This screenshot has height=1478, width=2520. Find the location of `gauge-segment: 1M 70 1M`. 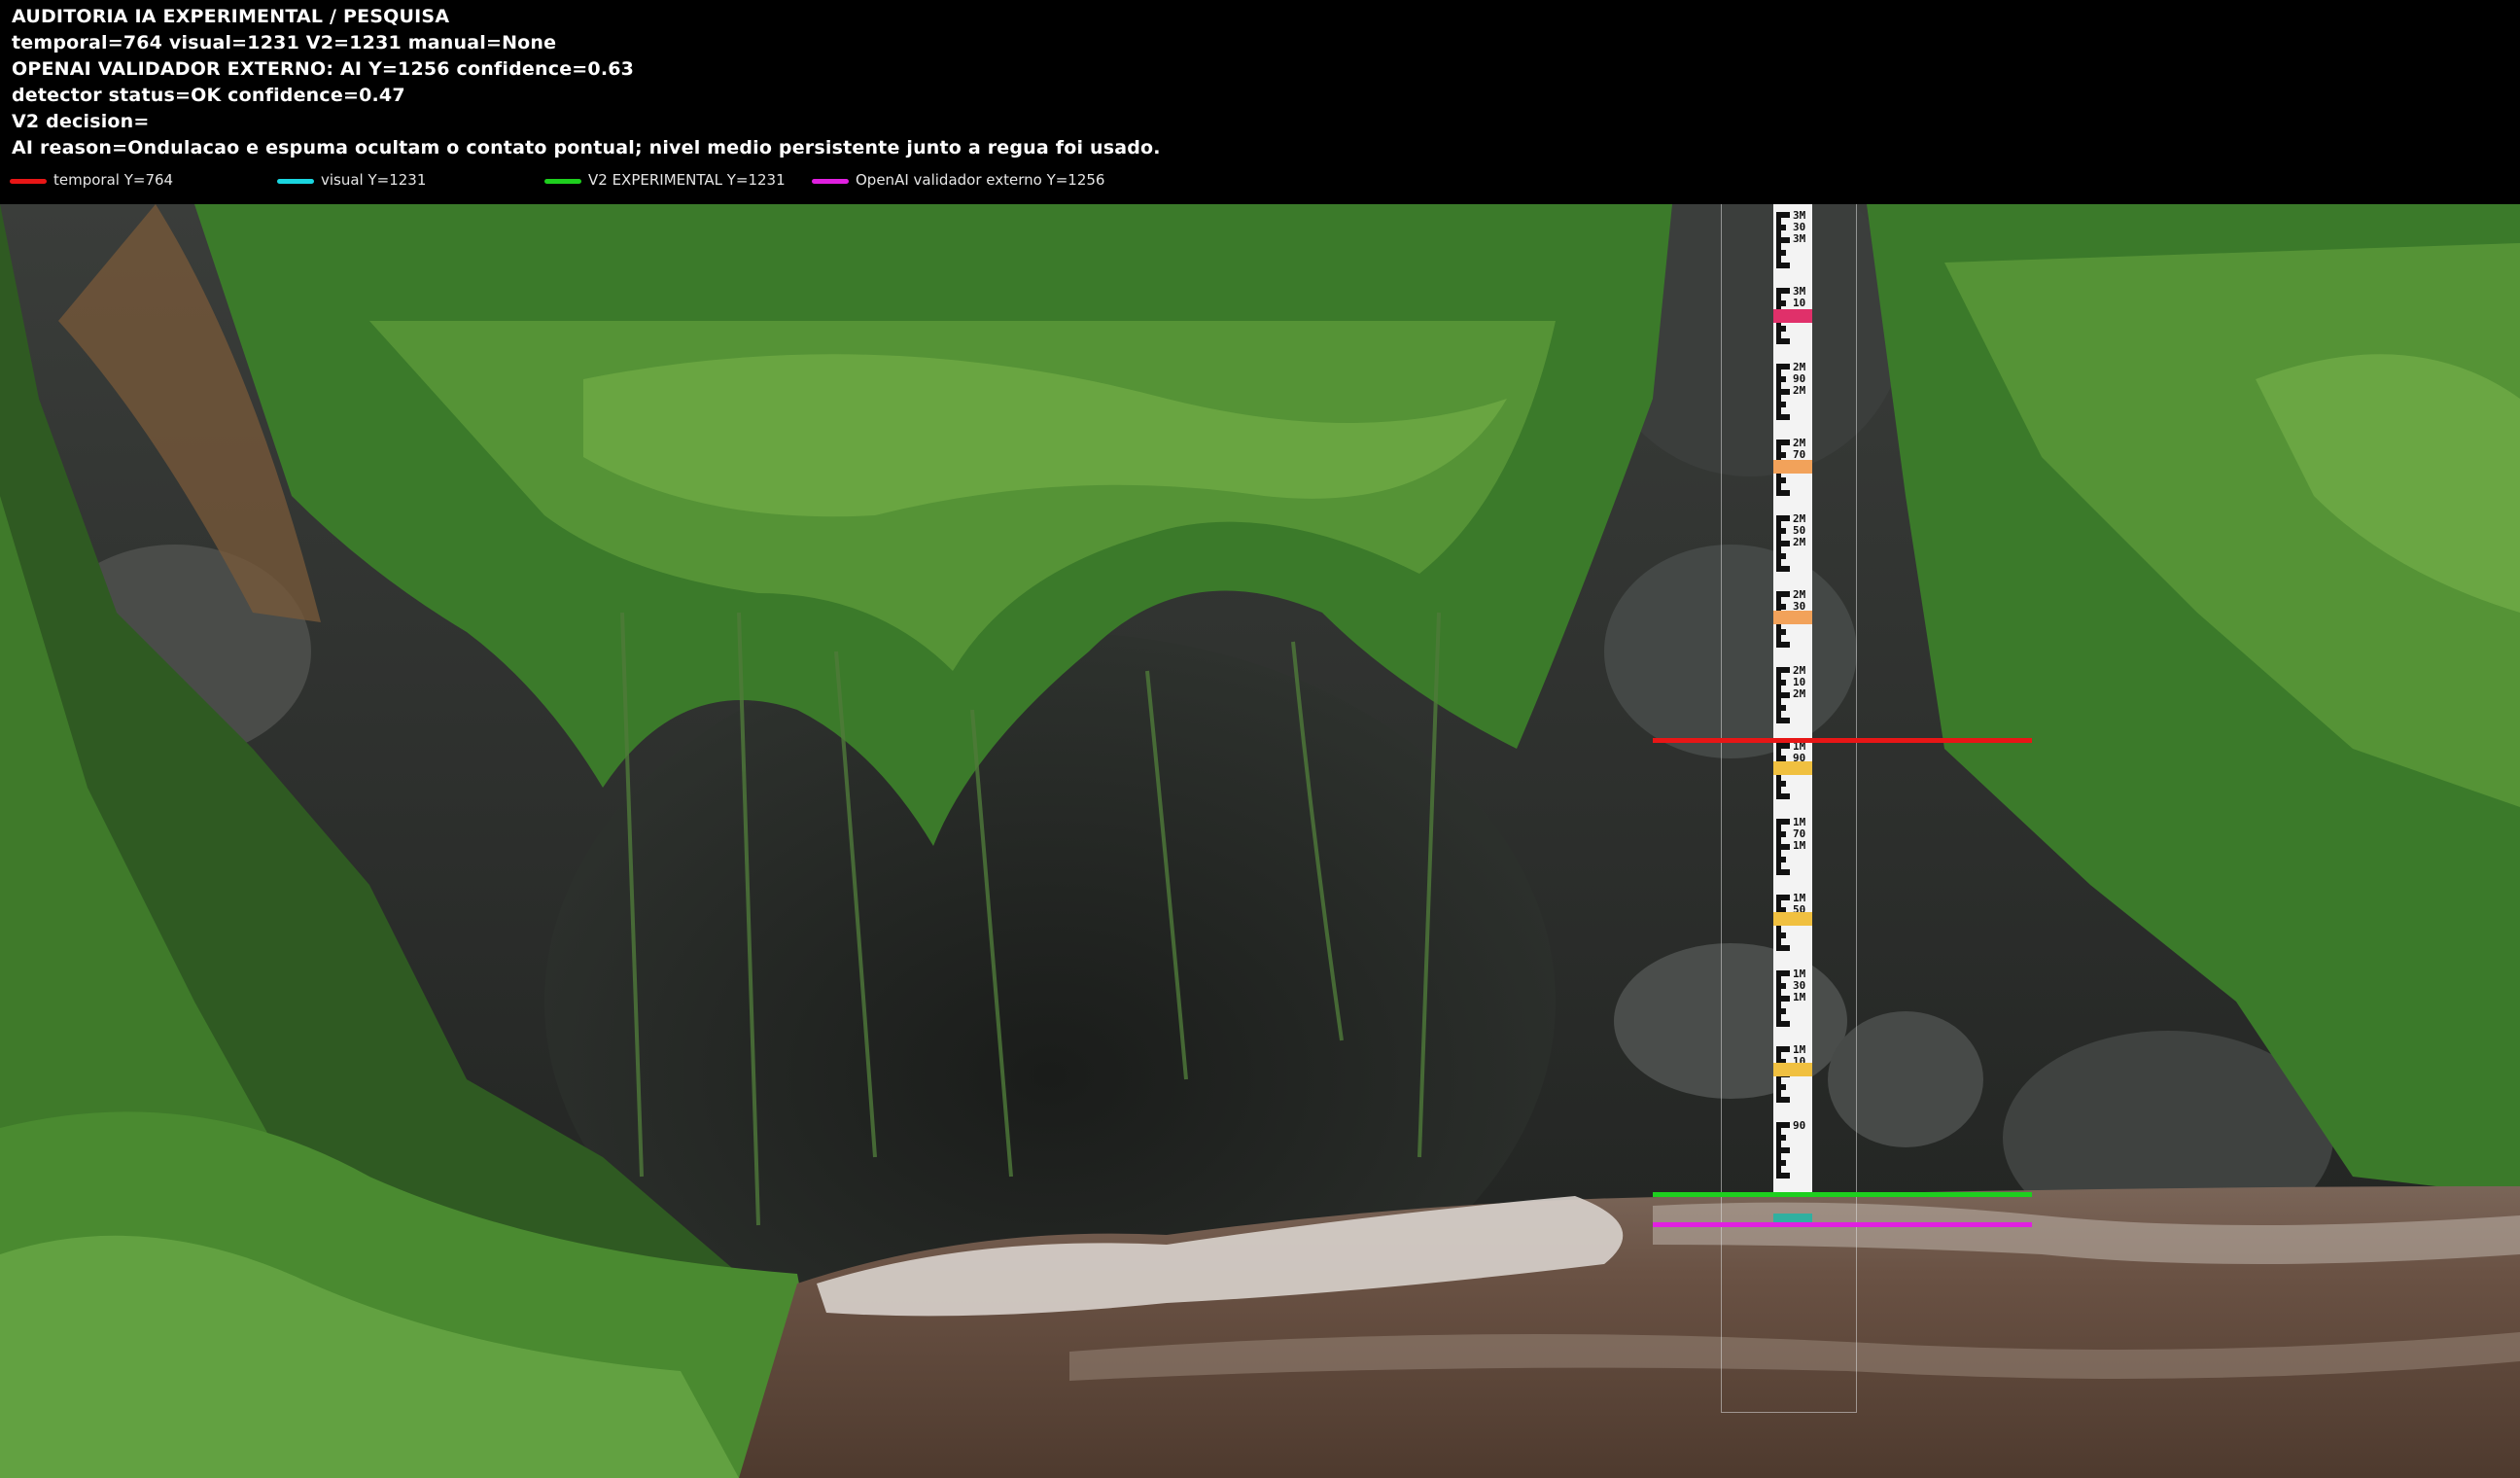

gauge-segment: 1M 70 1M is located at coordinates (1792, 849).